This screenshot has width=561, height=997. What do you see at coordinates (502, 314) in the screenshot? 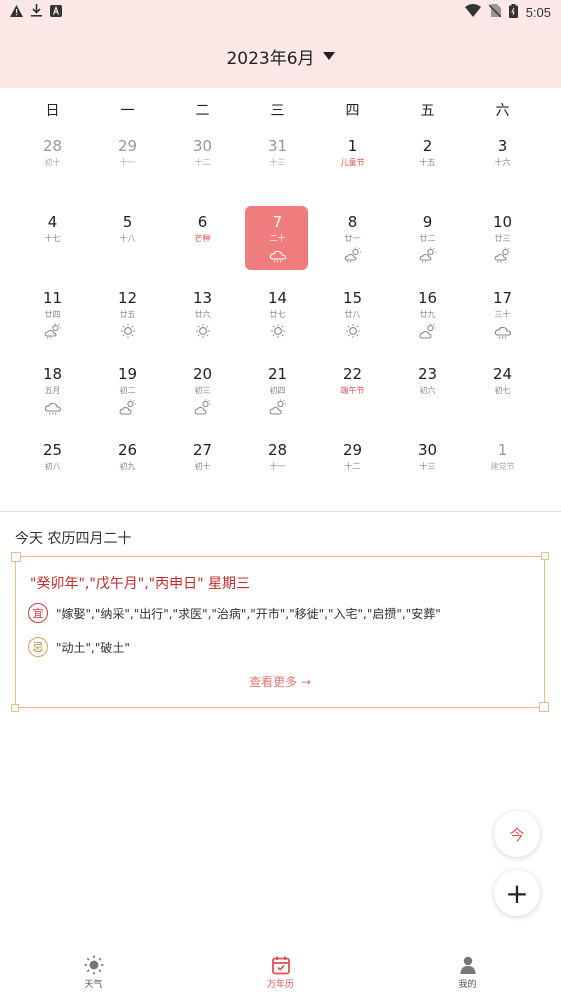
I see `lunar-date: 三十` at bounding box center [502, 314].